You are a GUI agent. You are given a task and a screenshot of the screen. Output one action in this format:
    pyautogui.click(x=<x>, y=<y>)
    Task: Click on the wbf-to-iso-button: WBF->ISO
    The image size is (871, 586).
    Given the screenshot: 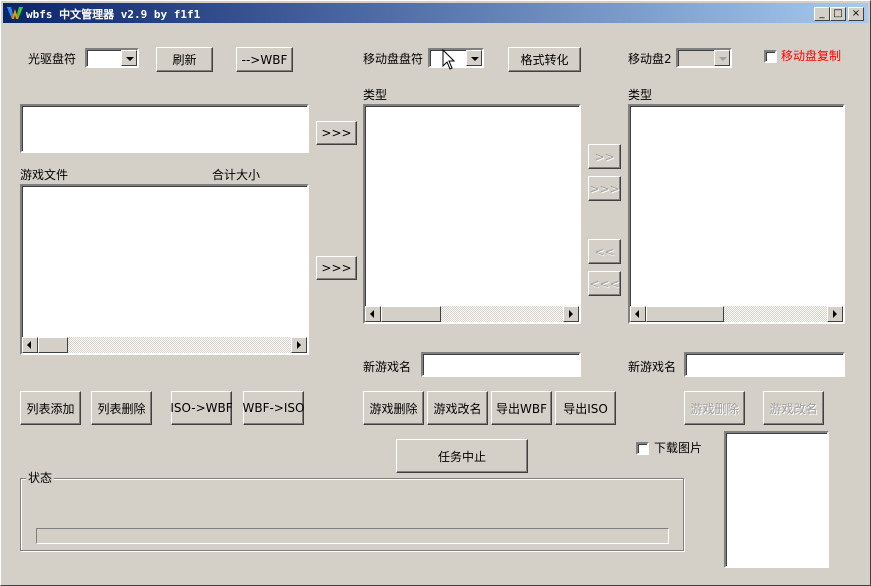 What is the action you would take?
    pyautogui.click(x=274, y=408)
    